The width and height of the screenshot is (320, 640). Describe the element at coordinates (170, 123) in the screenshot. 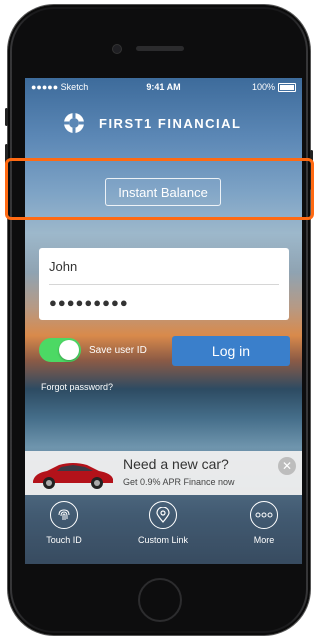

I see `brand-name: FIRST1 FINANCIAL` at that location.